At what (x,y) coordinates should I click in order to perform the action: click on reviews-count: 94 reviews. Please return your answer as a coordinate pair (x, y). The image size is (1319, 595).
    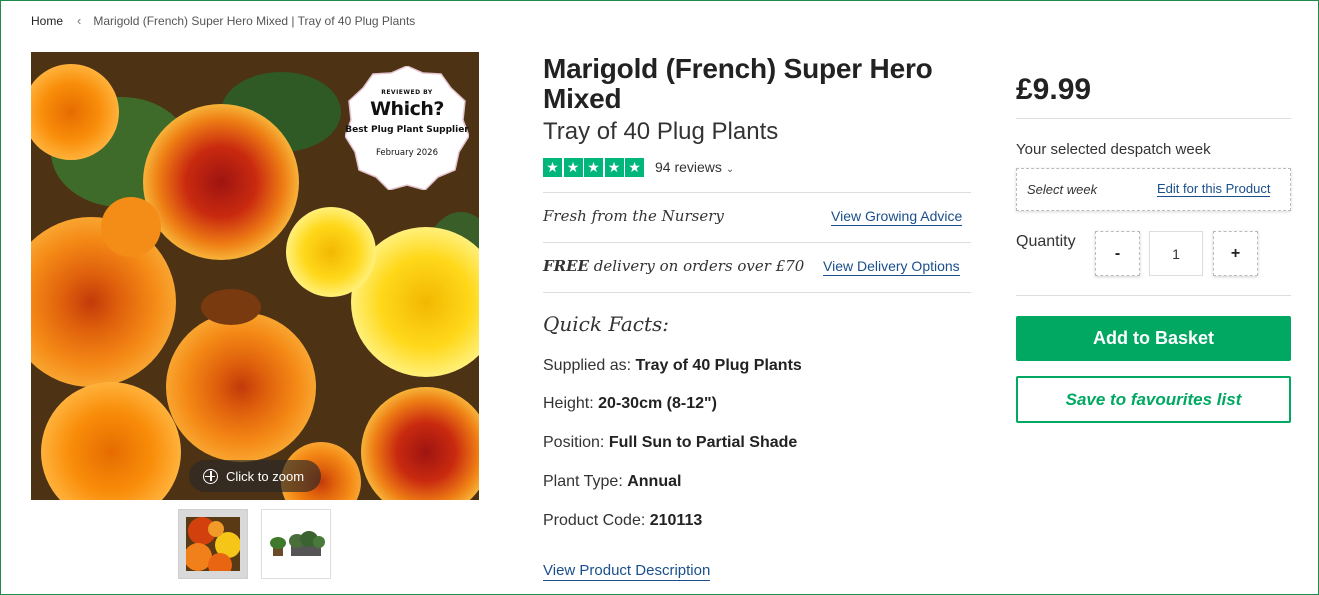
    Looking at the image, I should click on (688, 167).